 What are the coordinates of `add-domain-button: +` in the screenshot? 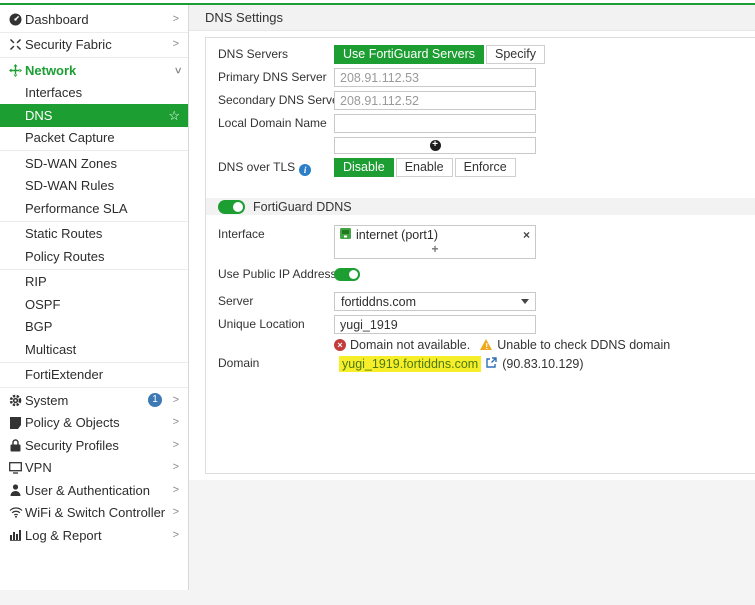 It's located at (435, 145).